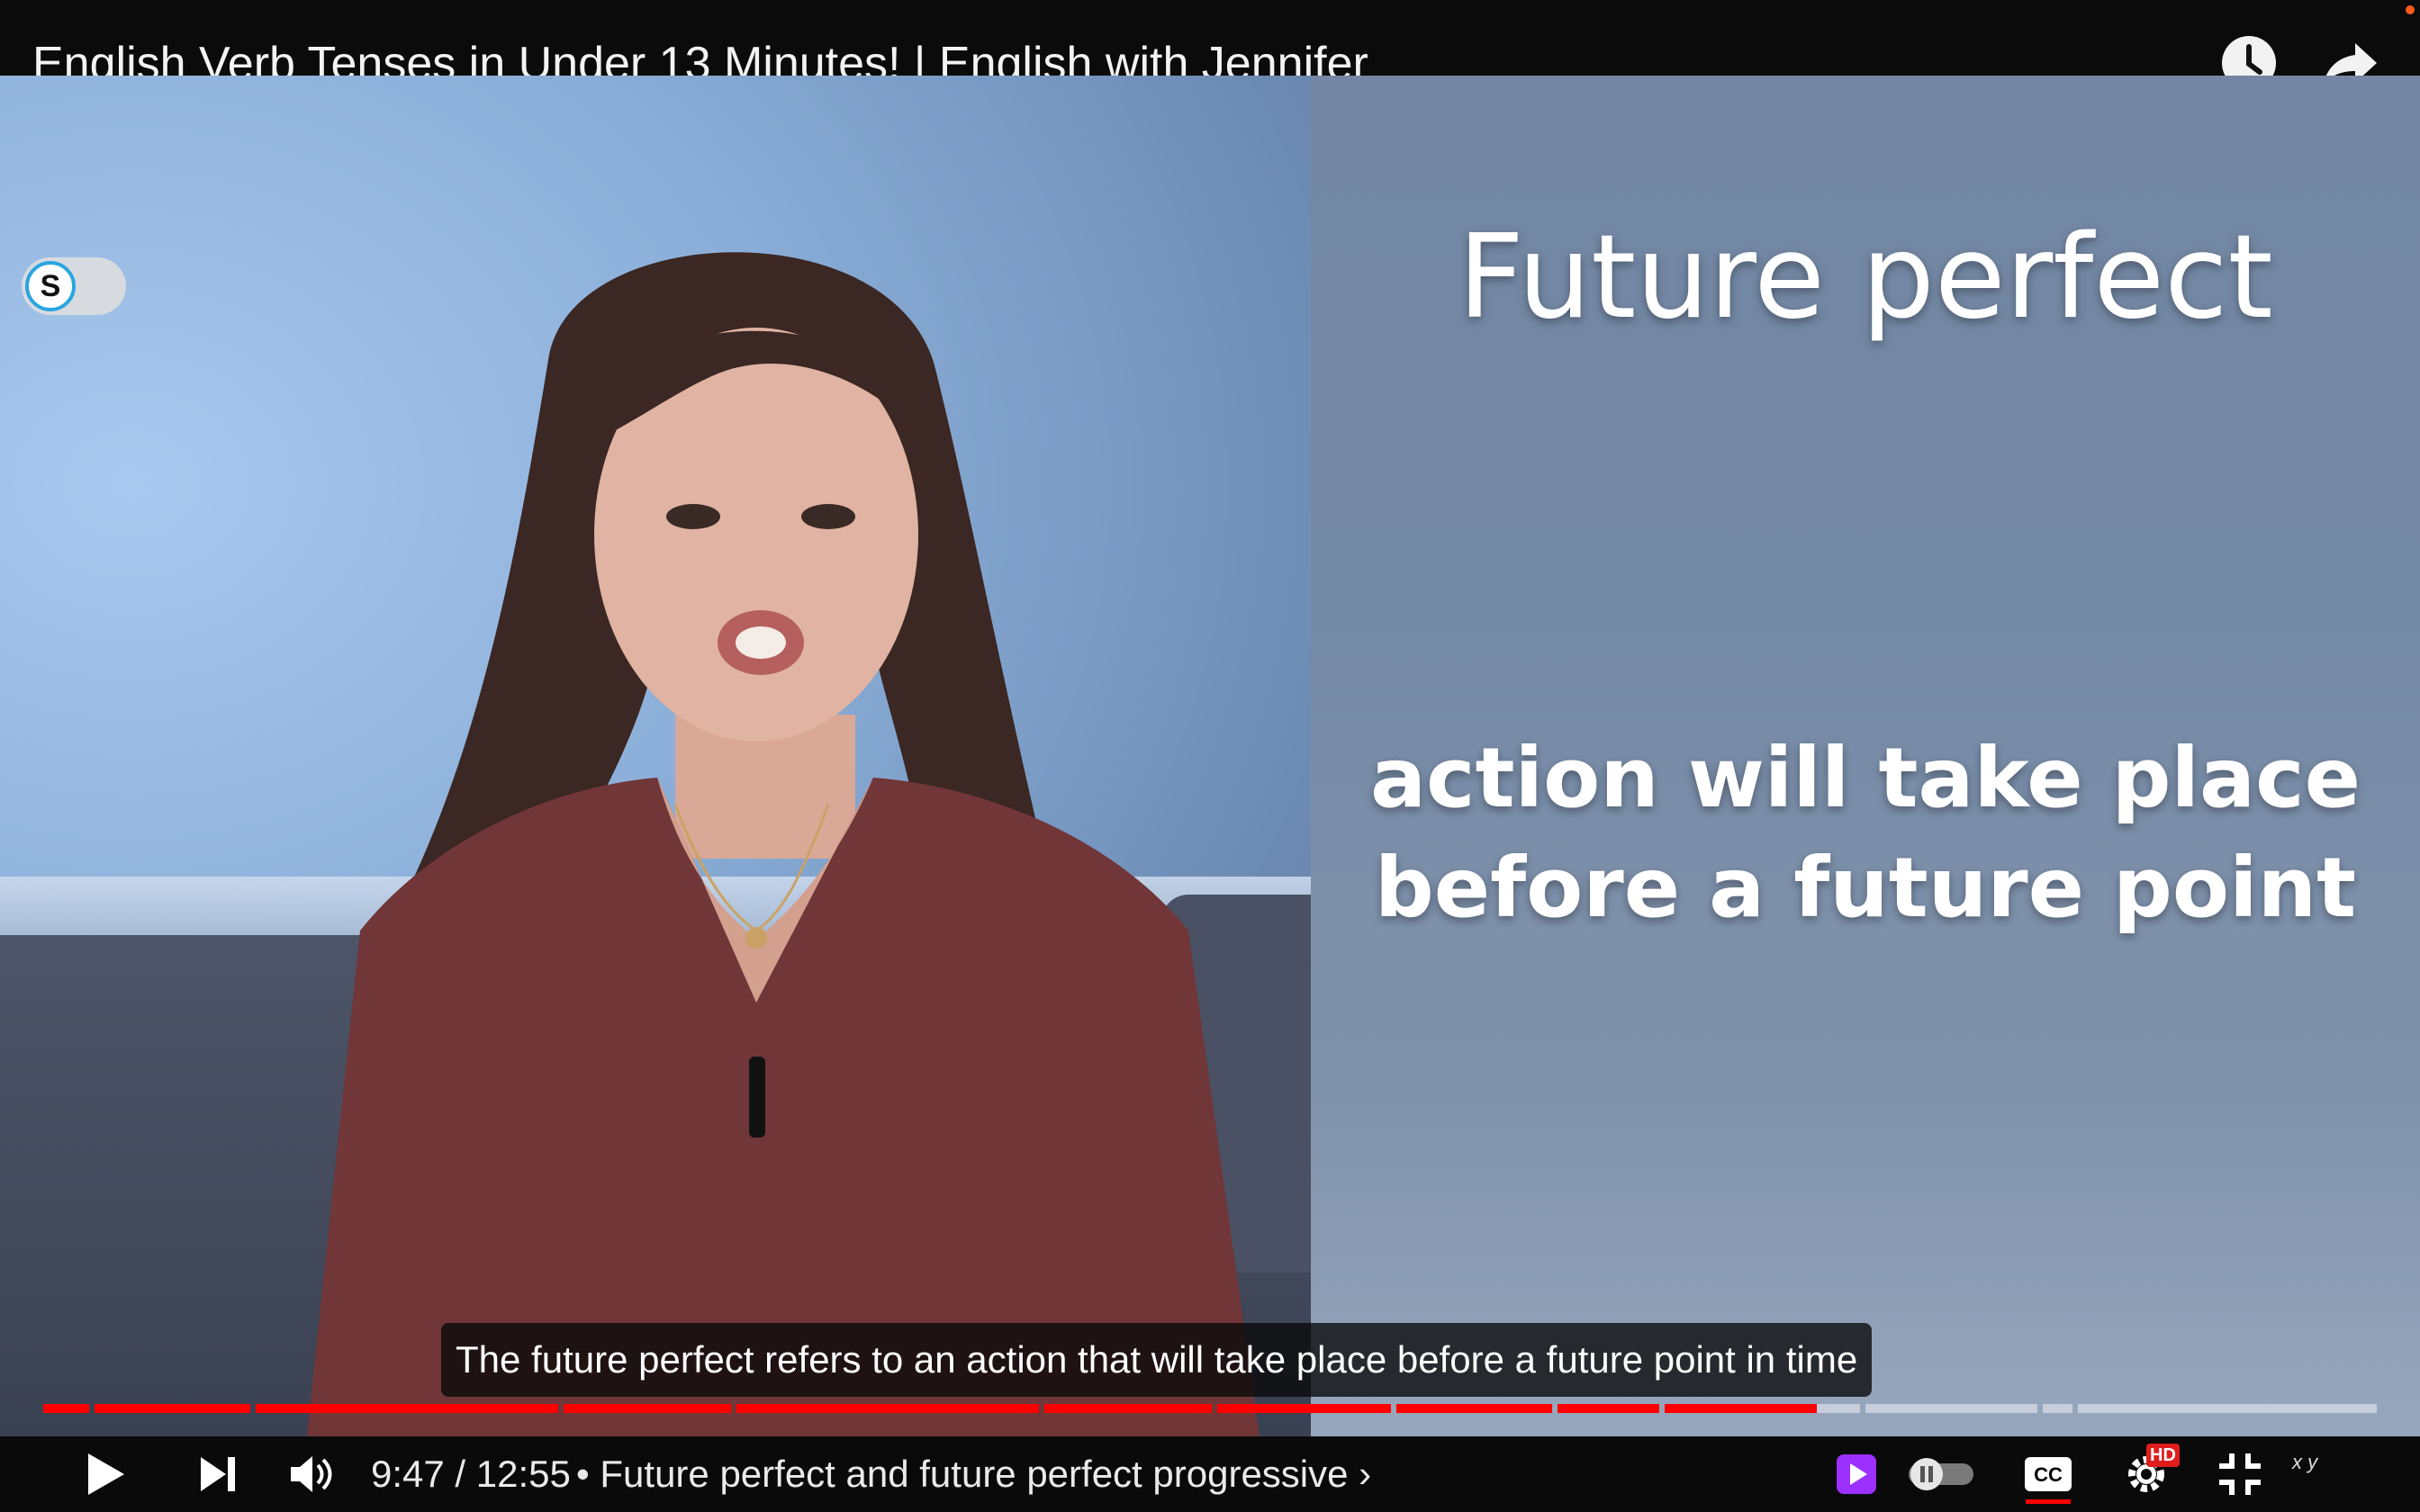  I want to click on exit-fullscreen-icon, so click(2240, 1475).